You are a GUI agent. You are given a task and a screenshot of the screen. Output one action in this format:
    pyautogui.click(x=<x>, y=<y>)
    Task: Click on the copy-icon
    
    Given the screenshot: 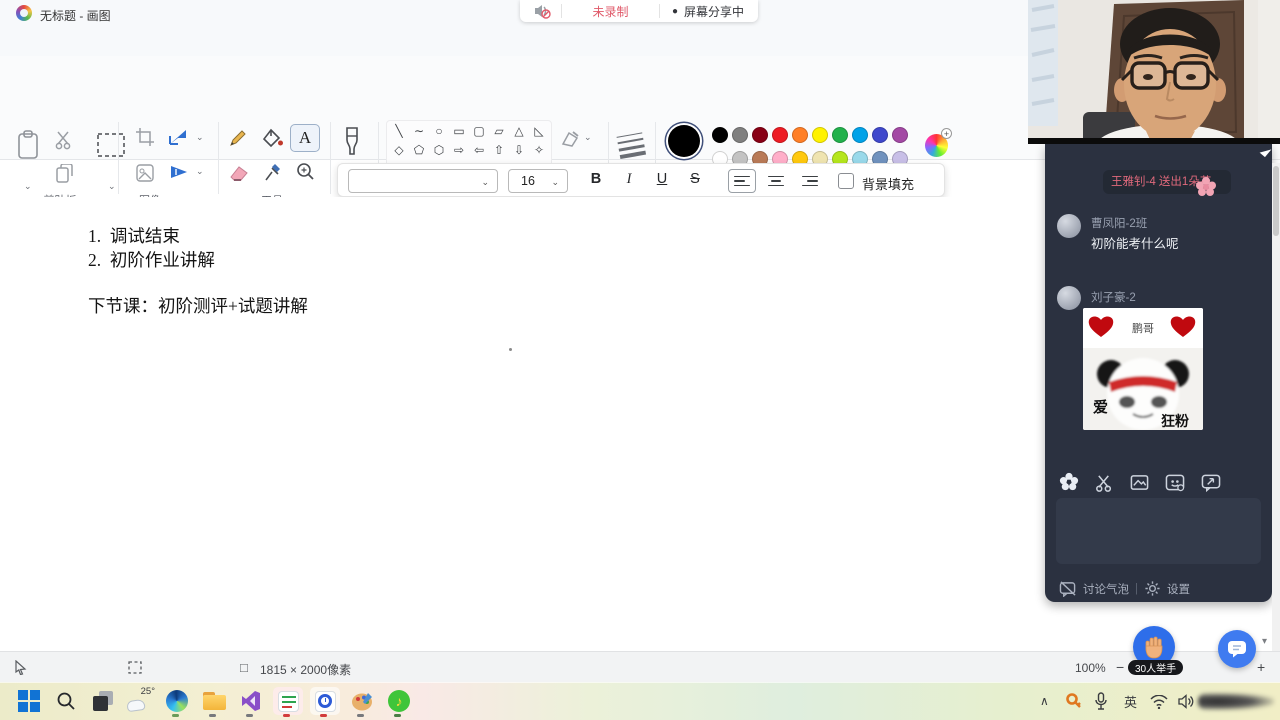 What is the action you would take?
    pyautogui.click(x=65, y=174)
    